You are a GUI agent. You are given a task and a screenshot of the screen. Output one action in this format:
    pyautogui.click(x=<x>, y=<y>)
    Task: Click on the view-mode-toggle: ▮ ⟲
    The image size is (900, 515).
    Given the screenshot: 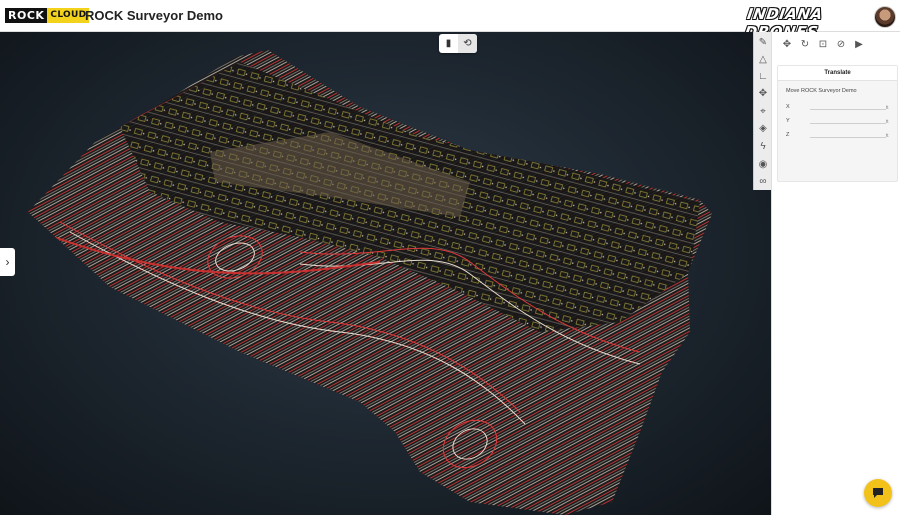 What is the action you would take?
    pyautogui.click(x=458, y=43)
    